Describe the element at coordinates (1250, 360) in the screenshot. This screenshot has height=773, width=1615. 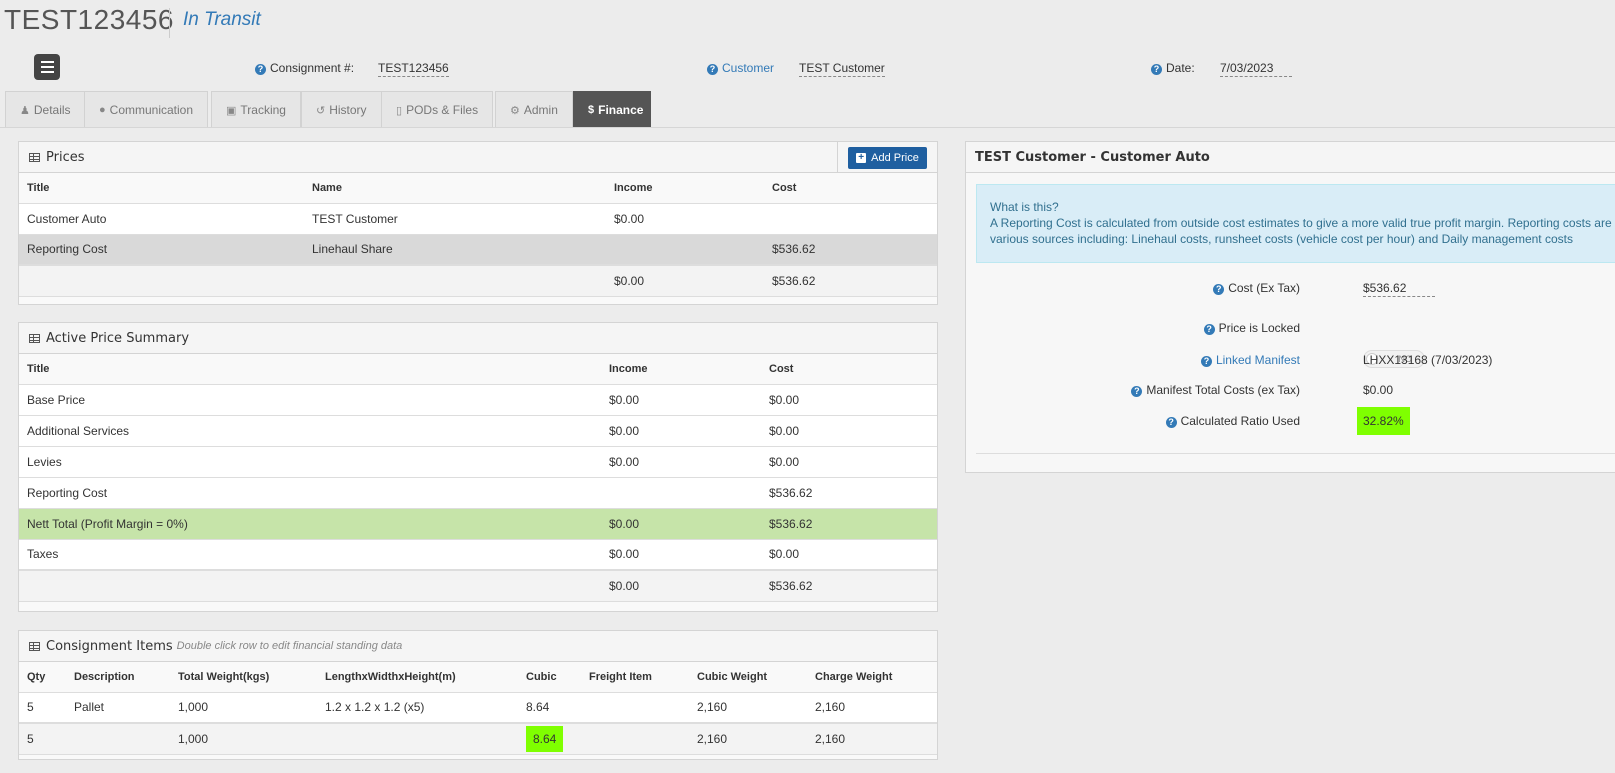
I see `linked-manifest-label: ? Linked Manifest` at that location.